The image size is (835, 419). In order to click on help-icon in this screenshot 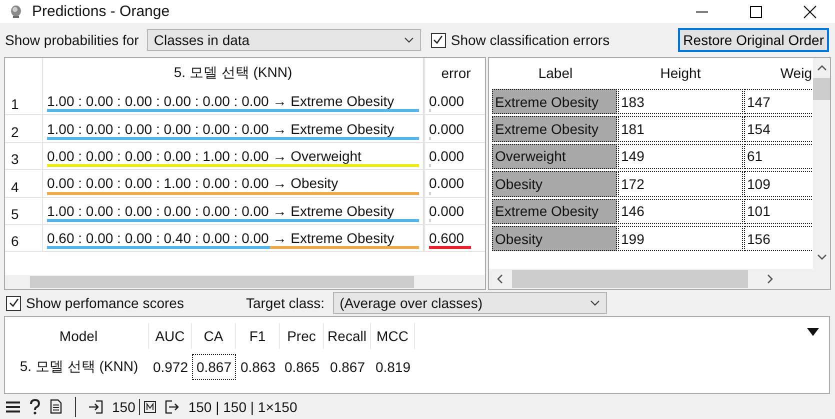, I will do `click(35, 406)`.